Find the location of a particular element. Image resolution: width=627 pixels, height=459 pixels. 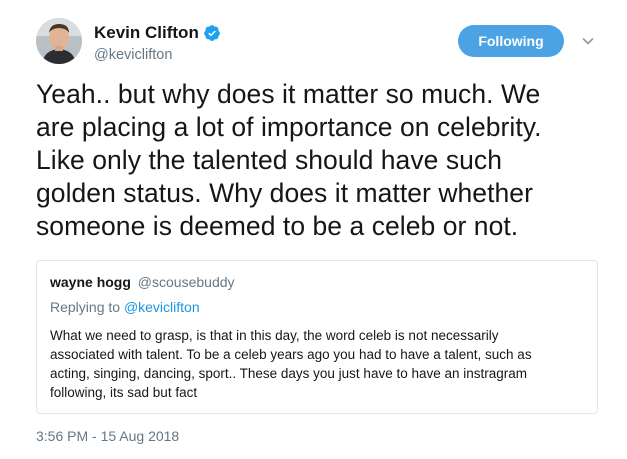

quoted-author-display-name: wayne hogg is located at coordinates (90, 282).